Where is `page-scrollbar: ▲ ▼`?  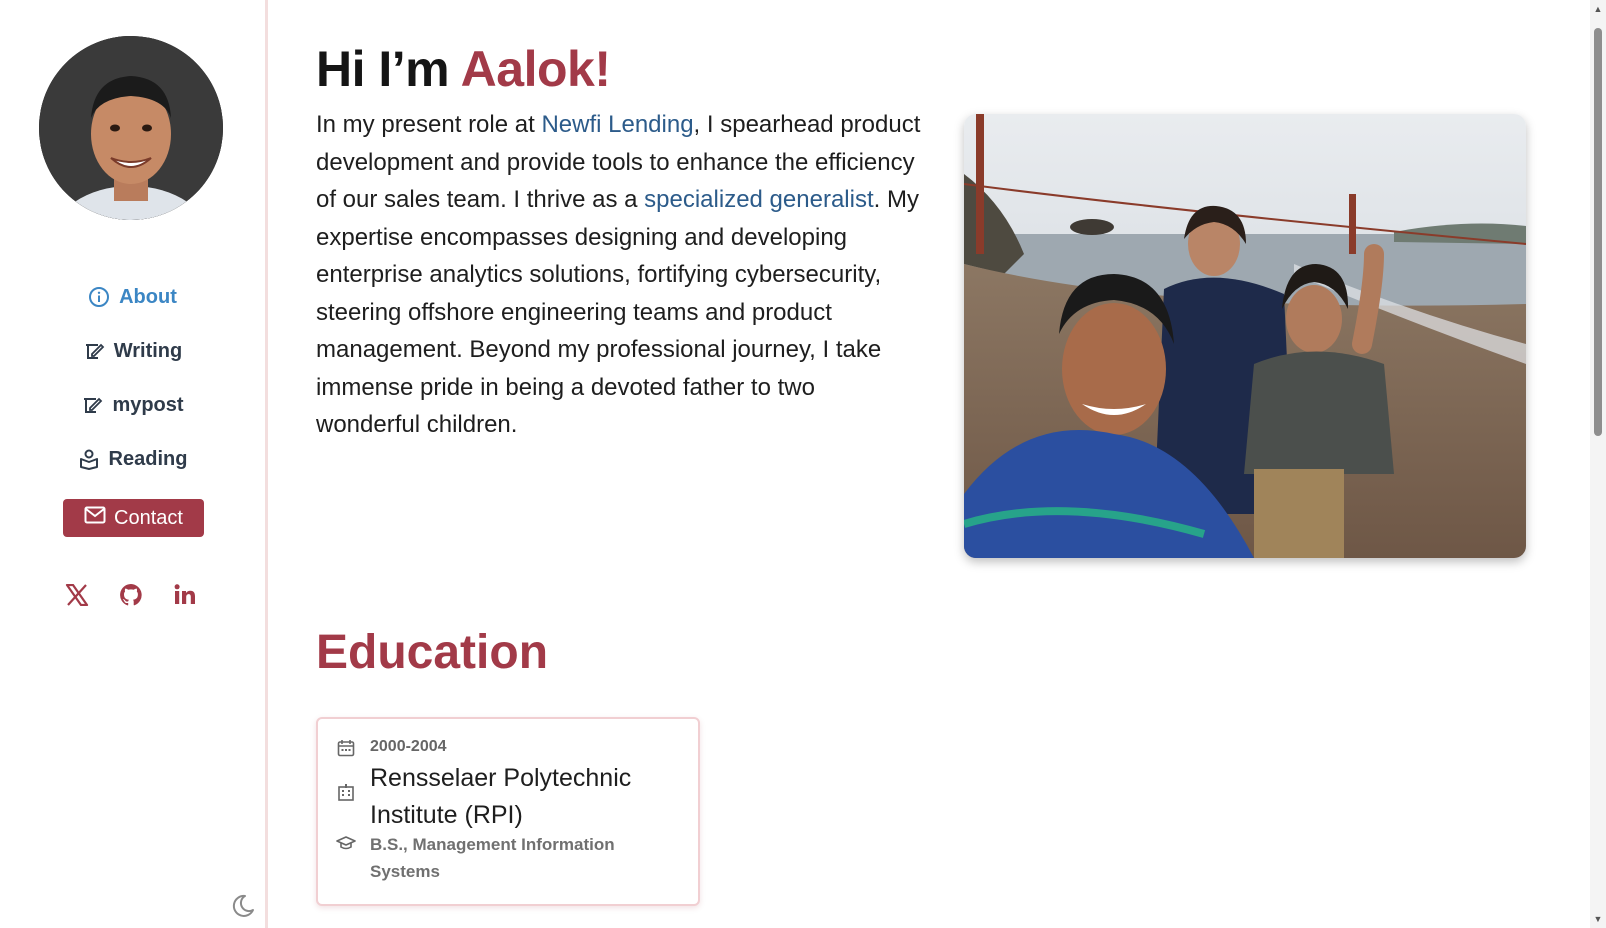 page-scrollbar: ▲ ▼ is located at coordinates (1598, 464).